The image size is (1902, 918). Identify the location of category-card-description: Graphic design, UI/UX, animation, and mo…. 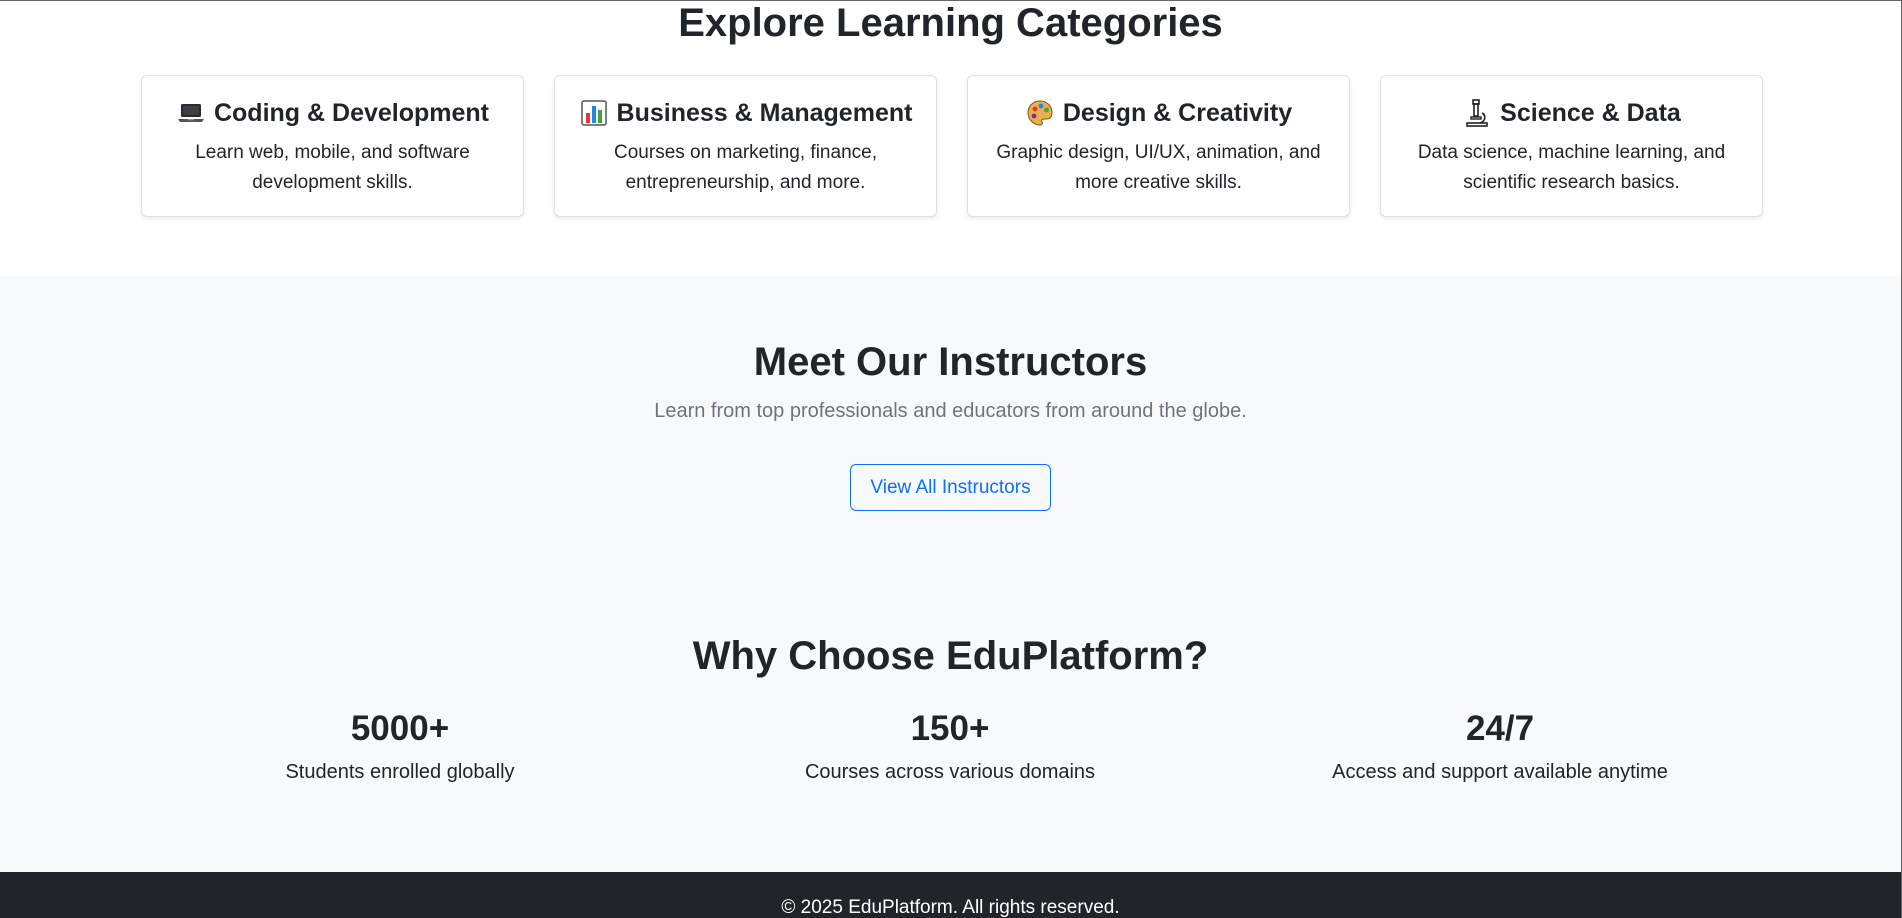
(1158, 167).